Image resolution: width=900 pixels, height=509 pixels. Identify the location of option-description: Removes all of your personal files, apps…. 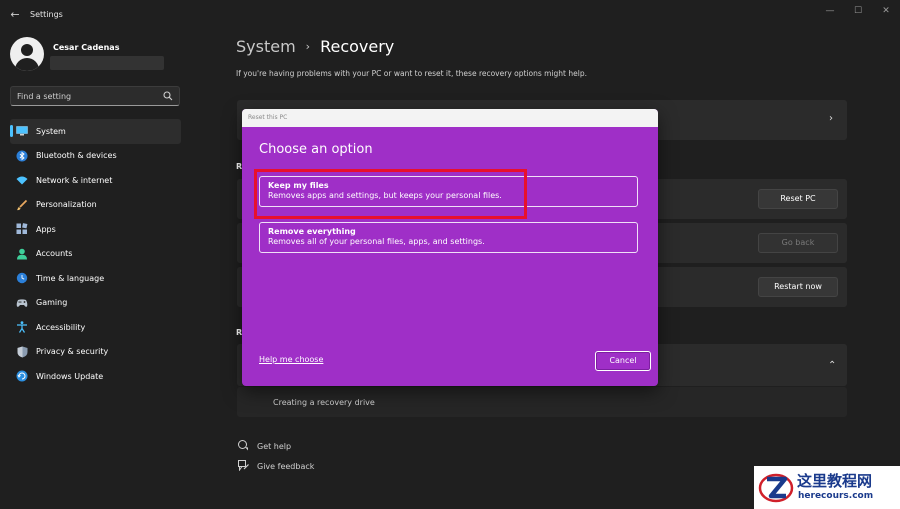
(376, 241).